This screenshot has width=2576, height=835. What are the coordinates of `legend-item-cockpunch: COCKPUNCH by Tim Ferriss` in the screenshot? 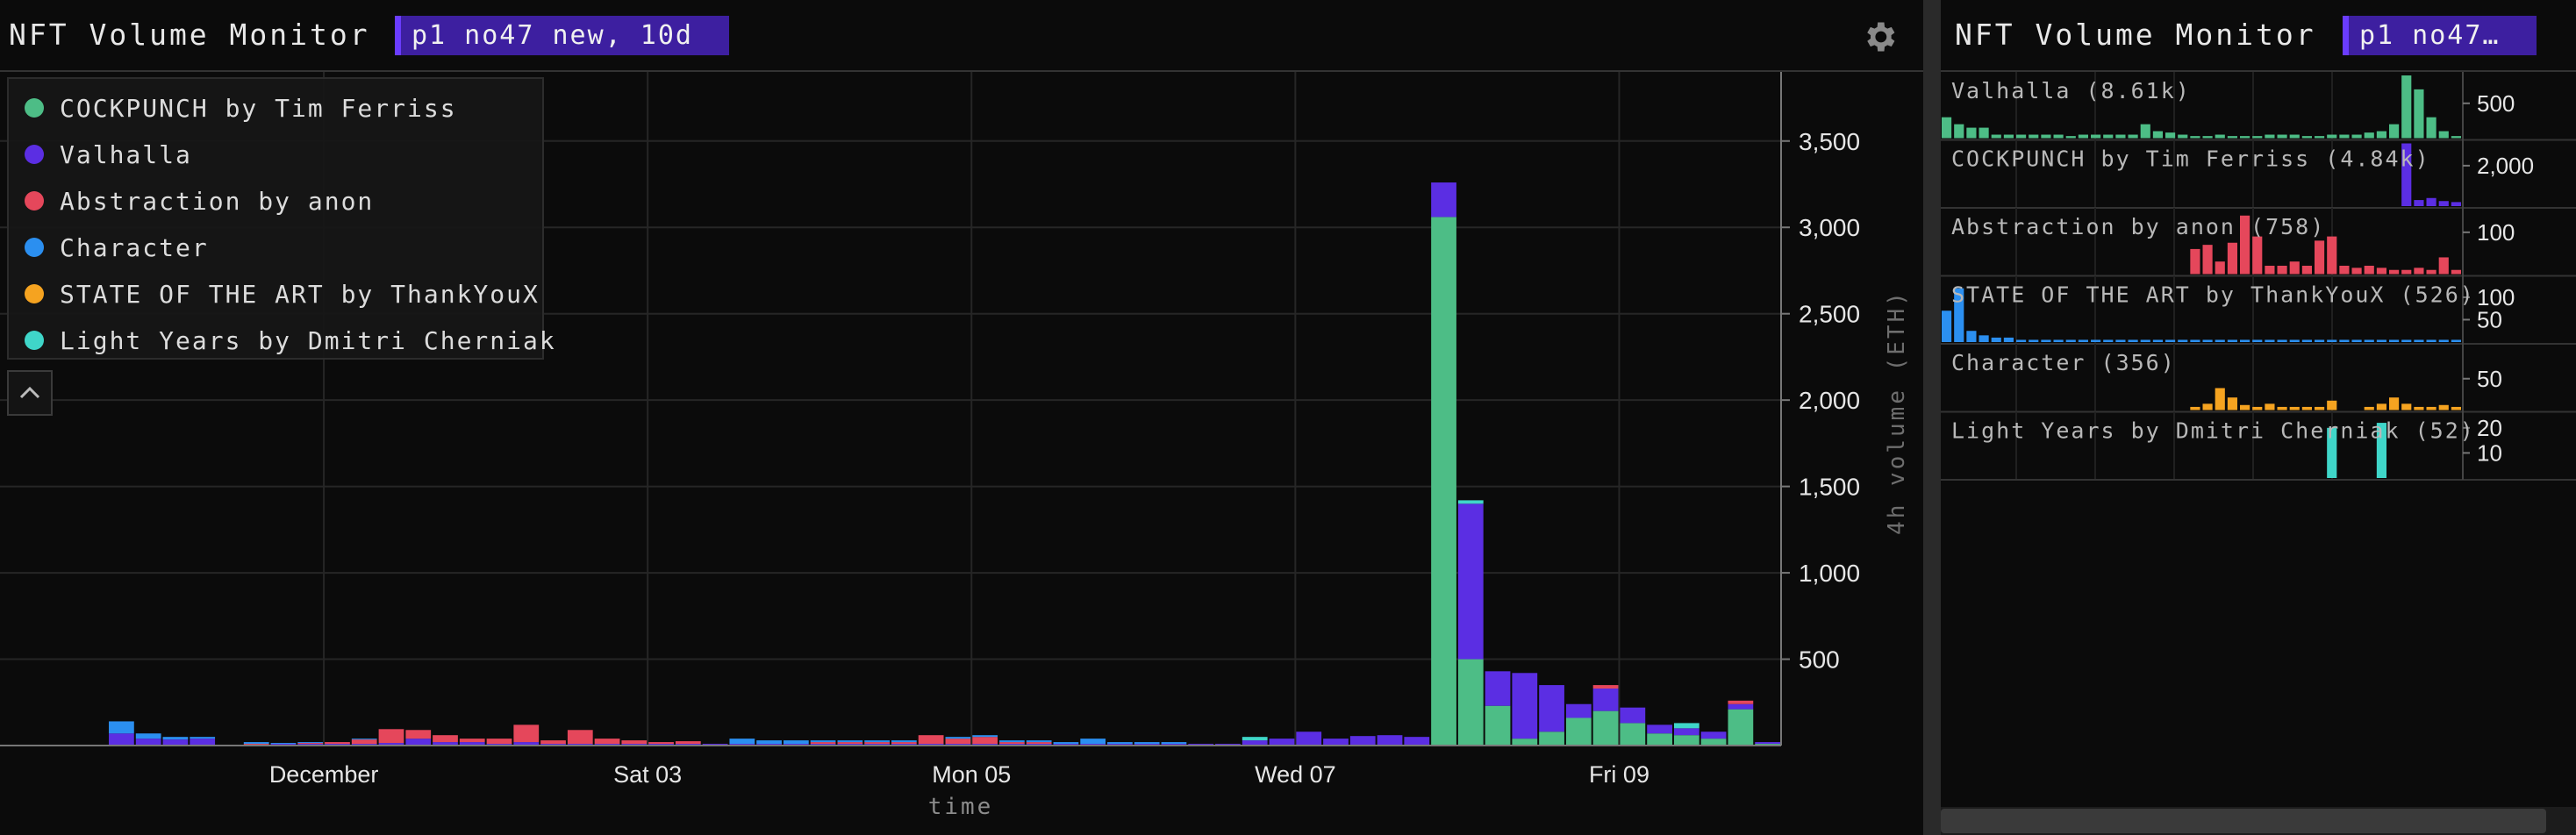 It's located at (237, 108).